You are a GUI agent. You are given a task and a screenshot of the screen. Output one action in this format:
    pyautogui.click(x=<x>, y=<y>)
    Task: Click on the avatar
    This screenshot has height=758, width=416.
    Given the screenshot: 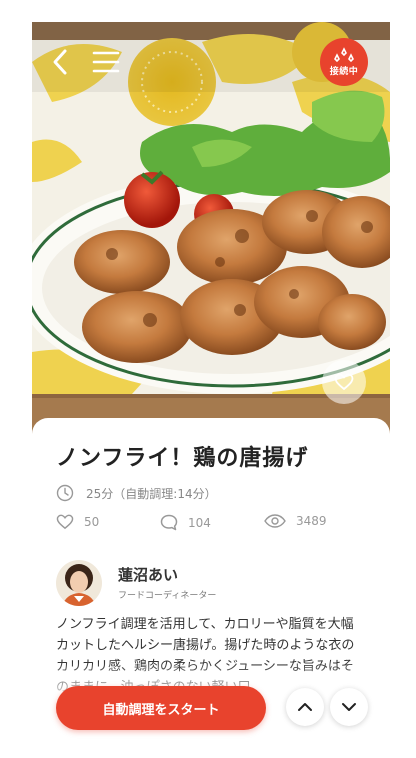 What is the action you would take?
    pyautogui.click(x=79, y=583)
    